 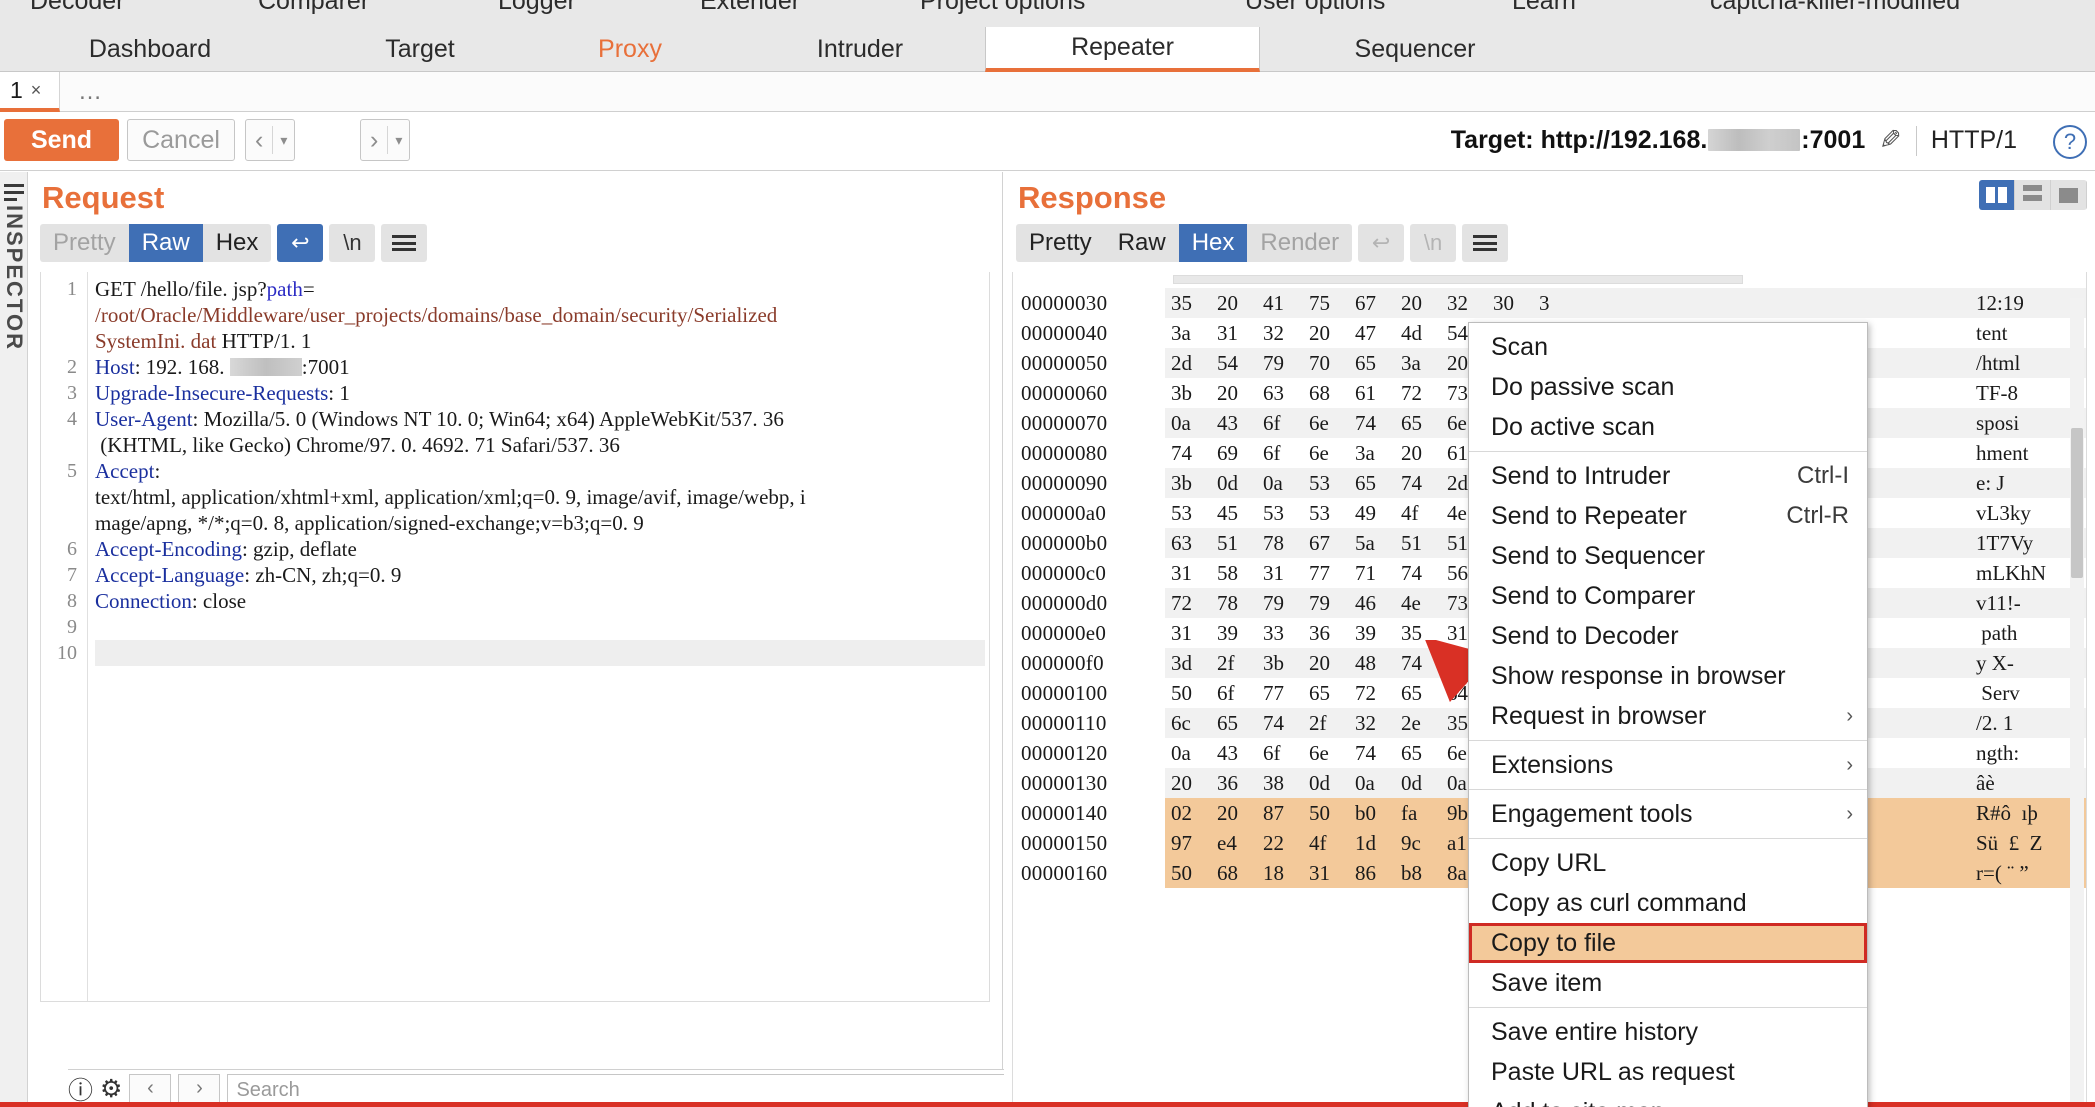 I want to click on context-menu-item-do-active-scan: Do active scan, so click(x=1668, y=427).